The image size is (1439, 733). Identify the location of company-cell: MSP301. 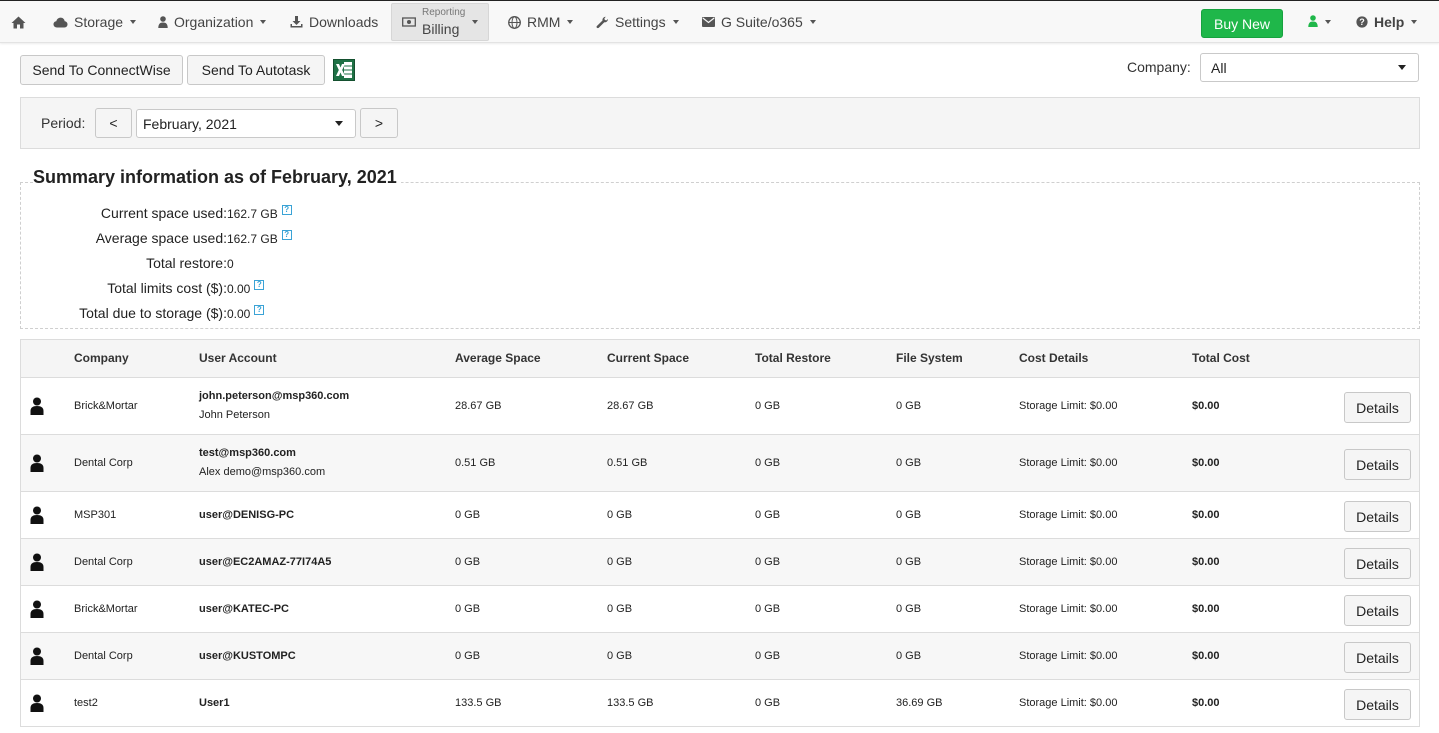
(95, 515).